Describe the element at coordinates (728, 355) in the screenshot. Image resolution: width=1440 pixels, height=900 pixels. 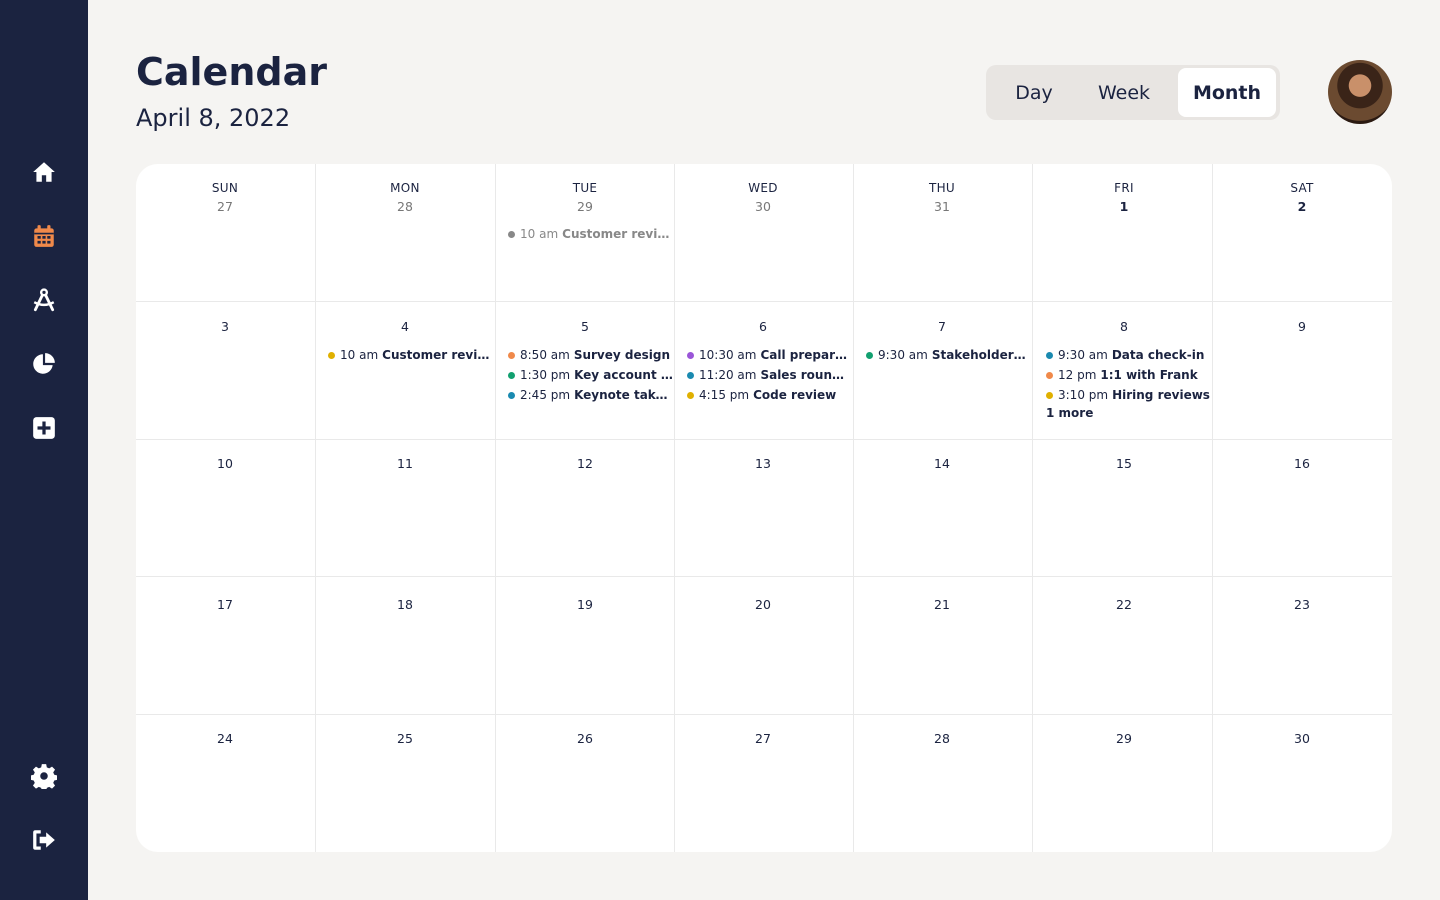
I see `event-time: 10:30 am` at that location.